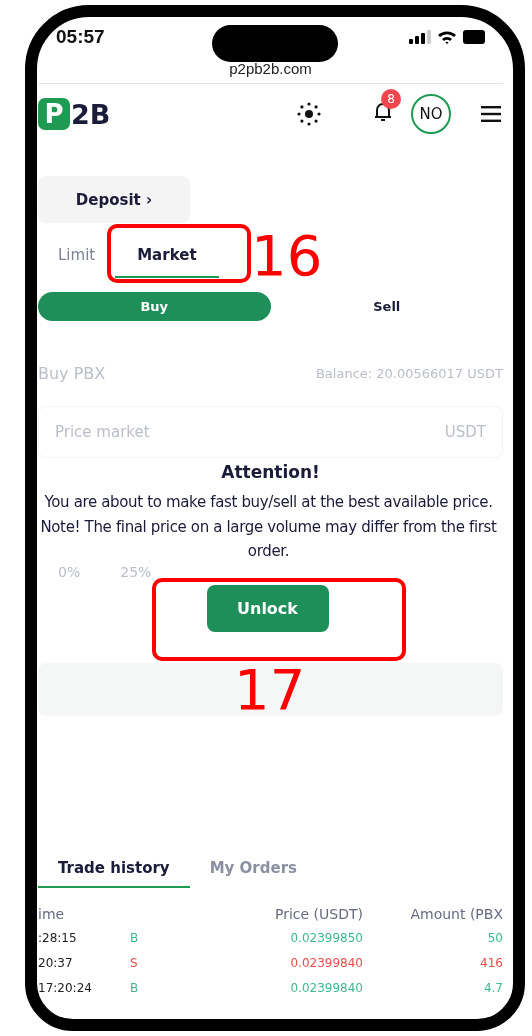 The image size is (532, 1036). I want to click on side-toggle: Buy, so click(154, 306).